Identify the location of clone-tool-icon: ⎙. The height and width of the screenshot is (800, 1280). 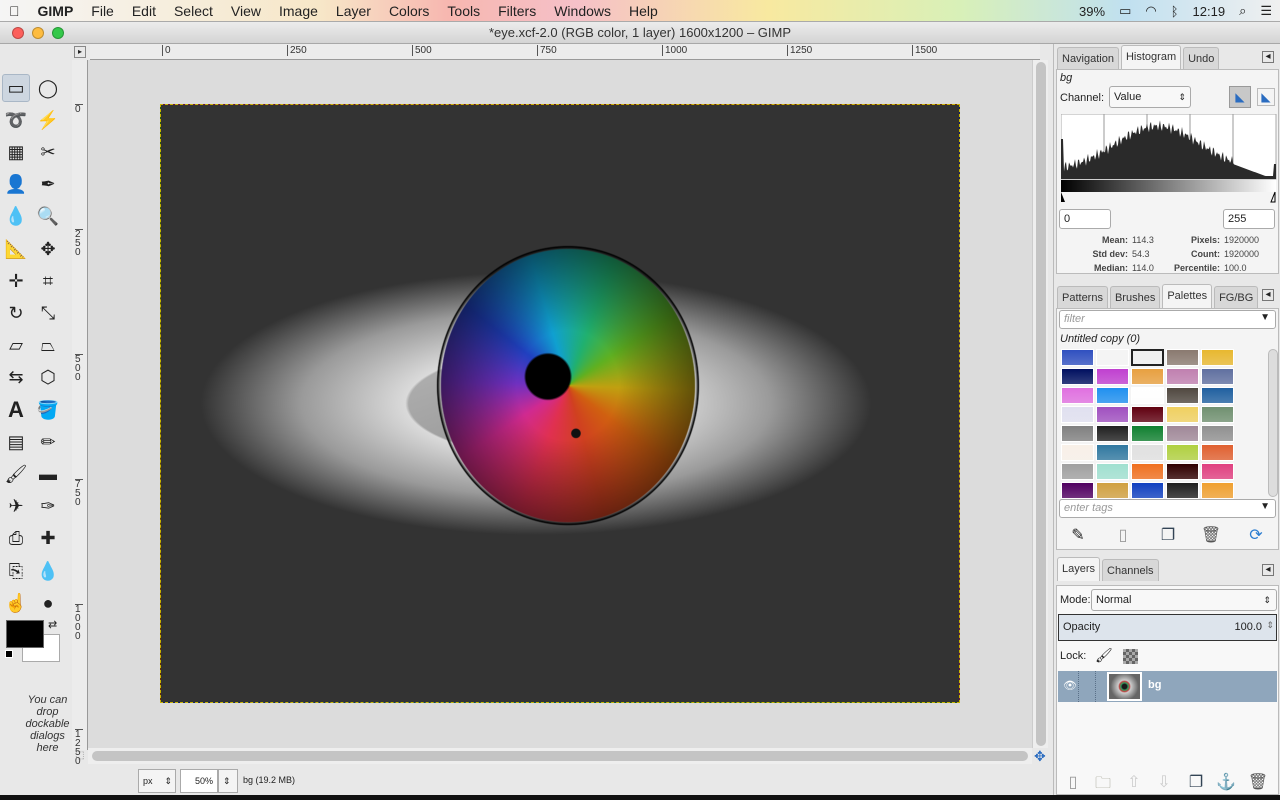
(16, 539).